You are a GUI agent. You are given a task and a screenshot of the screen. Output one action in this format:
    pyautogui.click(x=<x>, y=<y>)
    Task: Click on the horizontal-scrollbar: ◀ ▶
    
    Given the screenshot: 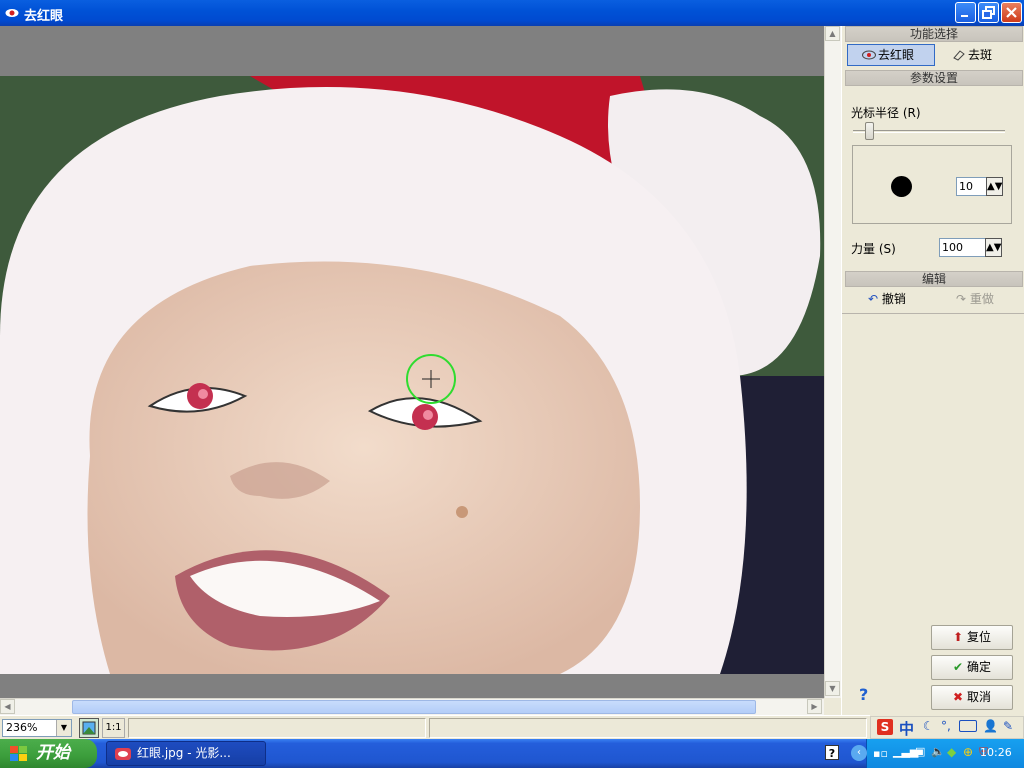 What is the action you would take?
    pyautogui.click(x=412, y=706)
    